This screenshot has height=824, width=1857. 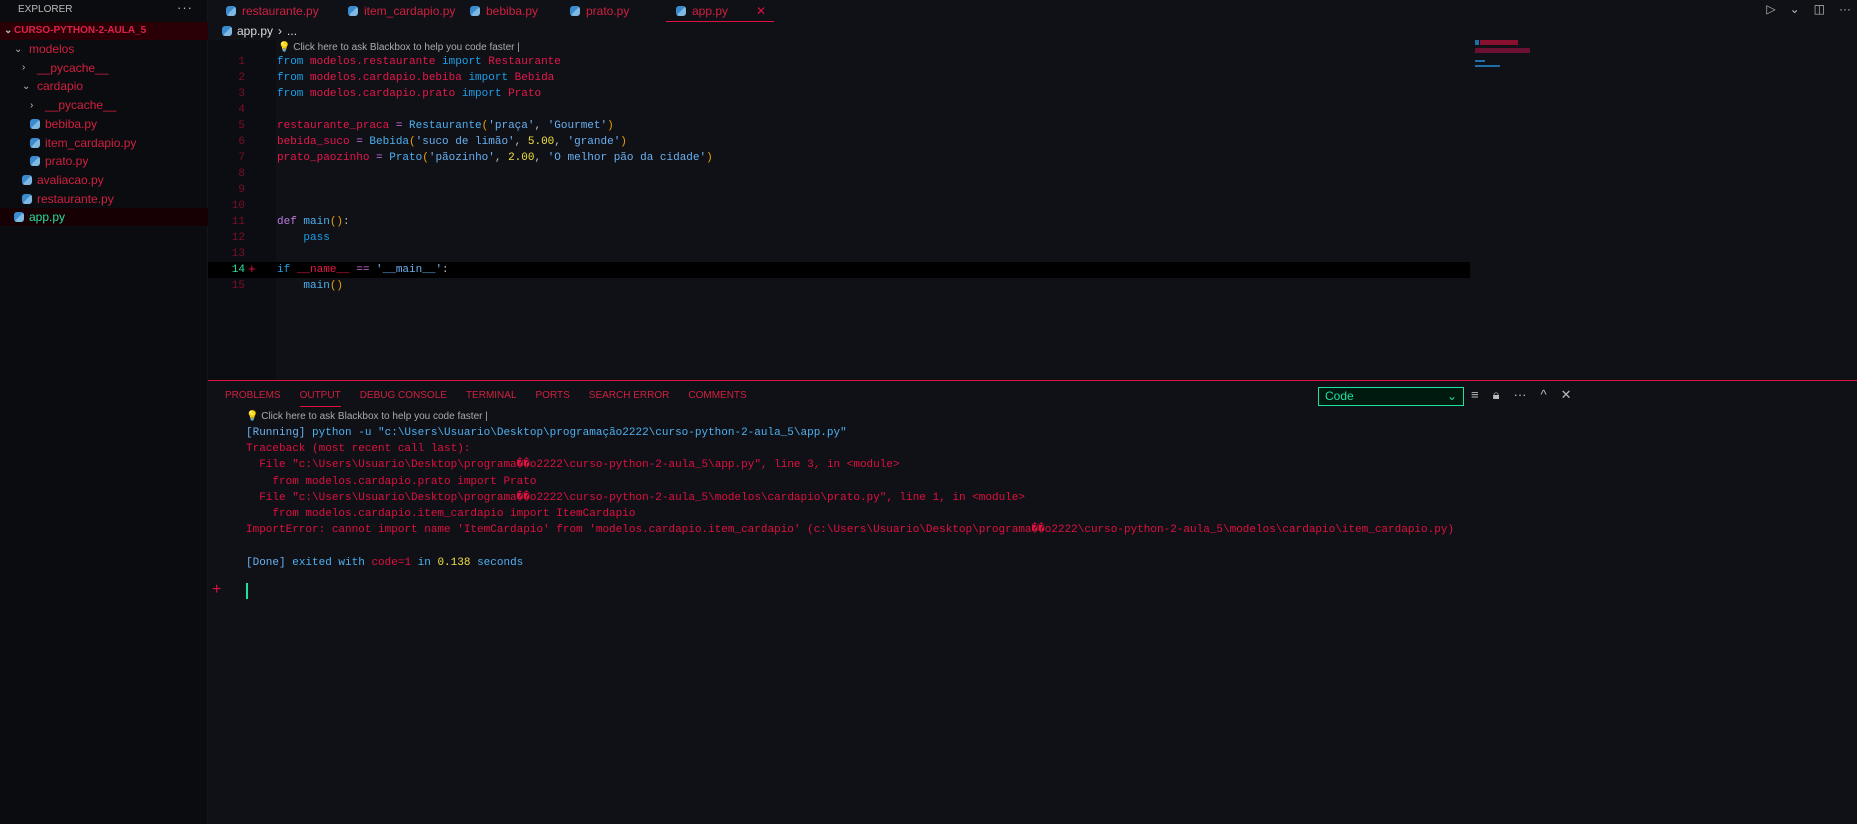 What do you see at coordinates (1496, 395) in the screenshot?
I see `lock-scroll-icon: 🔒︎` at bounding box center [1496, 395].